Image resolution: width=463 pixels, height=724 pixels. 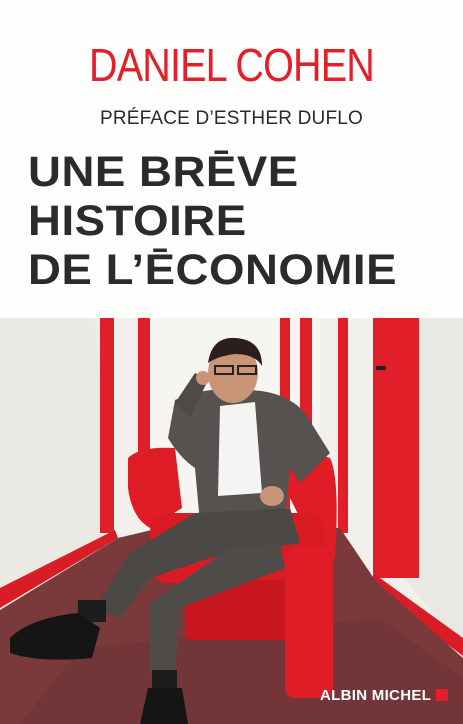 I want to click on title-line-2: HISTOIRE, so click(x=137, y=221).